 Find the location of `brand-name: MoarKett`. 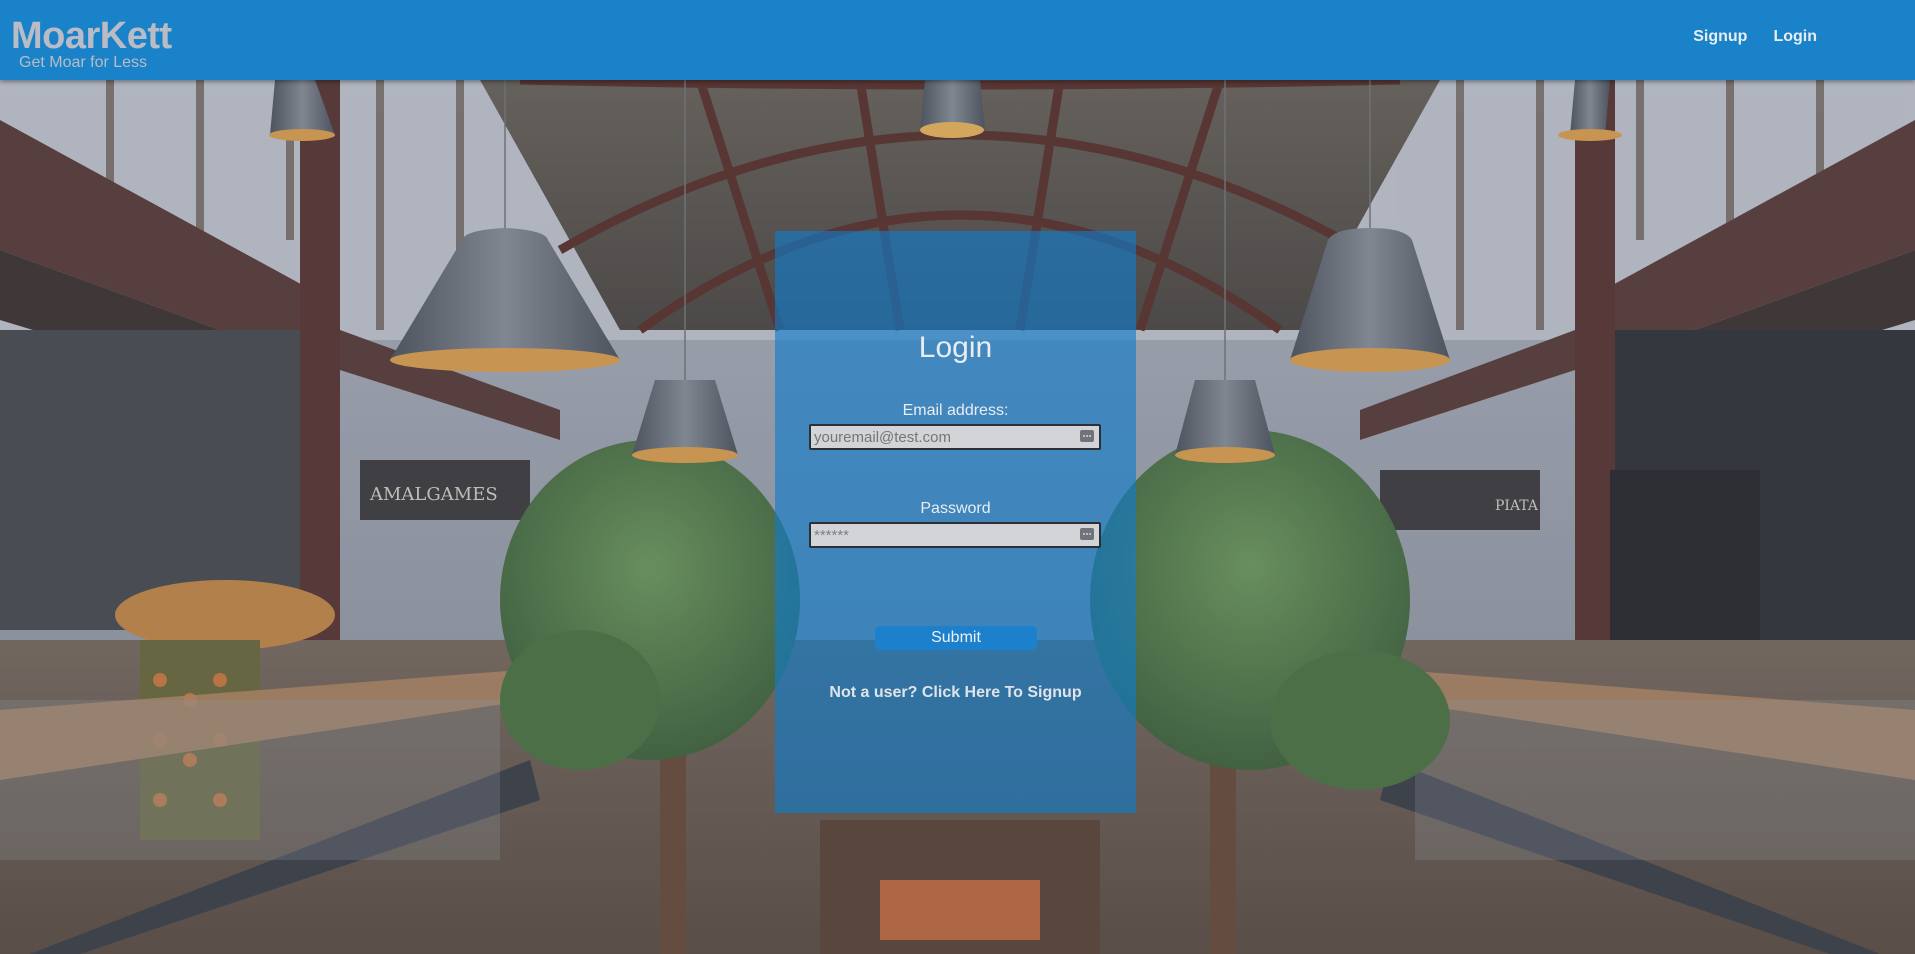

brand-name: MoarKett is located at coordinates (91, 36).